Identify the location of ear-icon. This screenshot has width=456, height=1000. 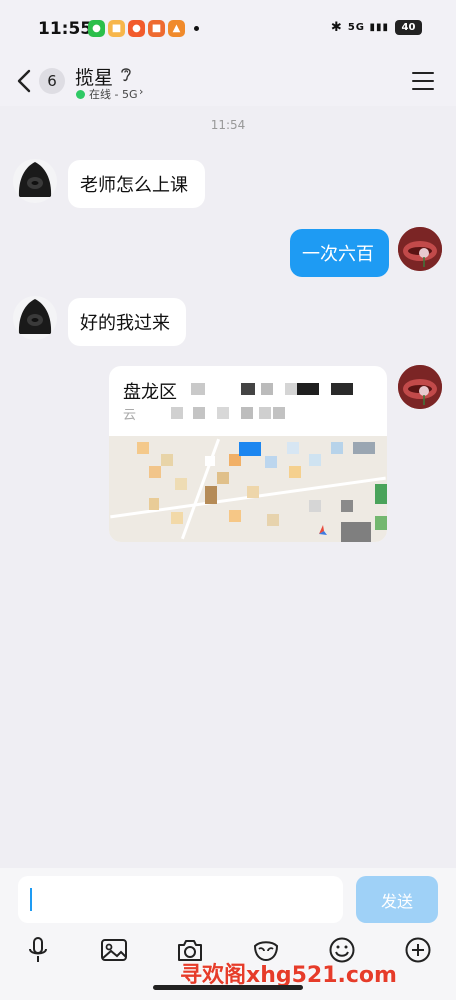
(126, 75).